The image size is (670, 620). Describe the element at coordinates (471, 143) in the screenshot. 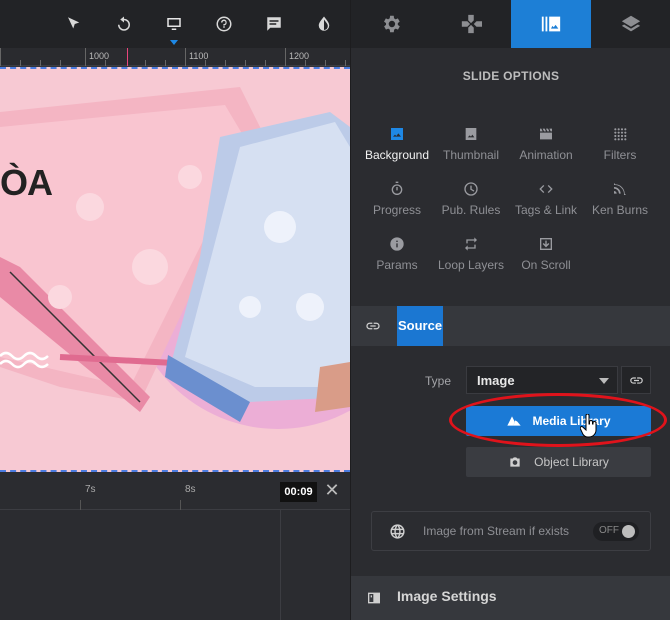

I see `option-thumbnail: Thumbnail` at that location.